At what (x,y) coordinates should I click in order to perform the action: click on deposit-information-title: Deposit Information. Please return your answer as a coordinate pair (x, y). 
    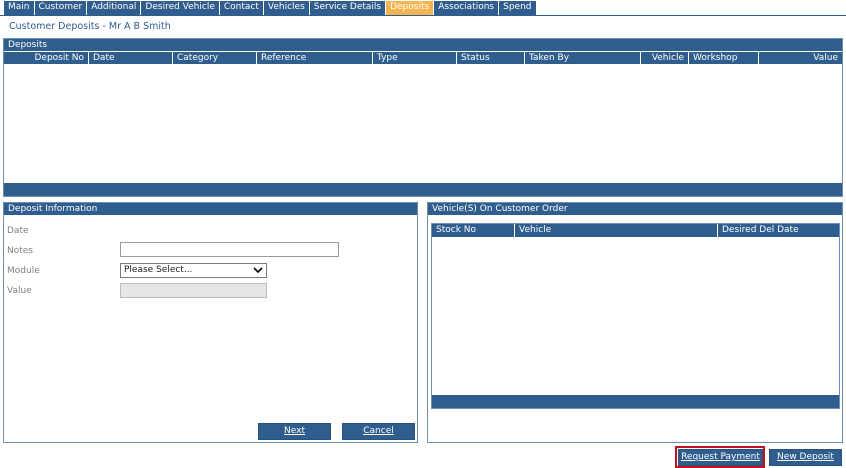
    Looking at the image, I should click on (210, 209).